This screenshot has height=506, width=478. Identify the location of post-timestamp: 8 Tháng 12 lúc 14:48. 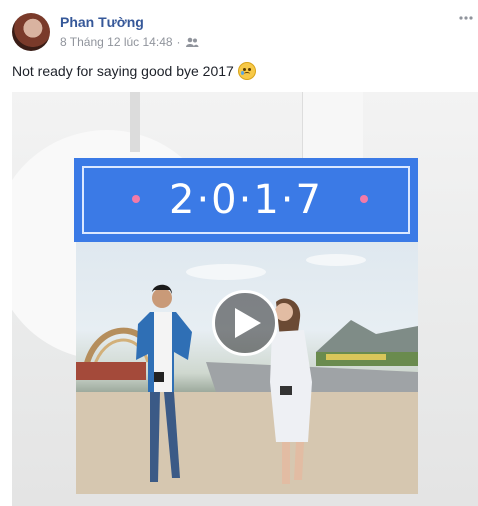
(116, 42).